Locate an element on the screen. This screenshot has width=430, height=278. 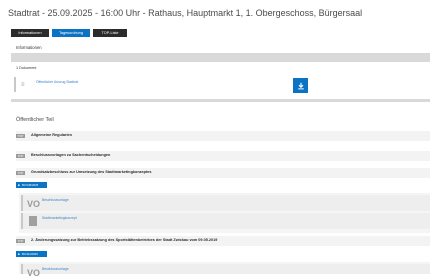
section-title: Öffentlicher Teil is located at coordinates (35, 120).